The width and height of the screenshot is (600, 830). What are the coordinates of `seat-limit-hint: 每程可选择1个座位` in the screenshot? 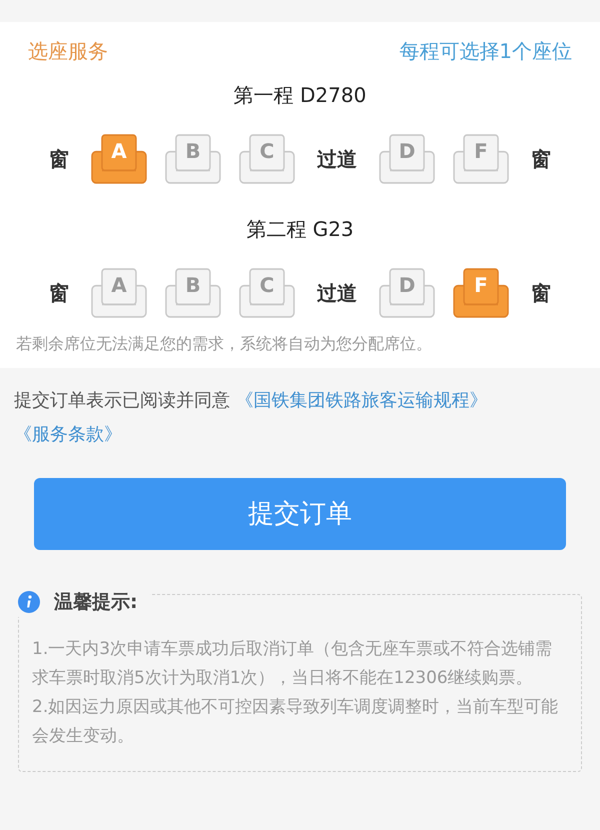 It's located at (485, 51).